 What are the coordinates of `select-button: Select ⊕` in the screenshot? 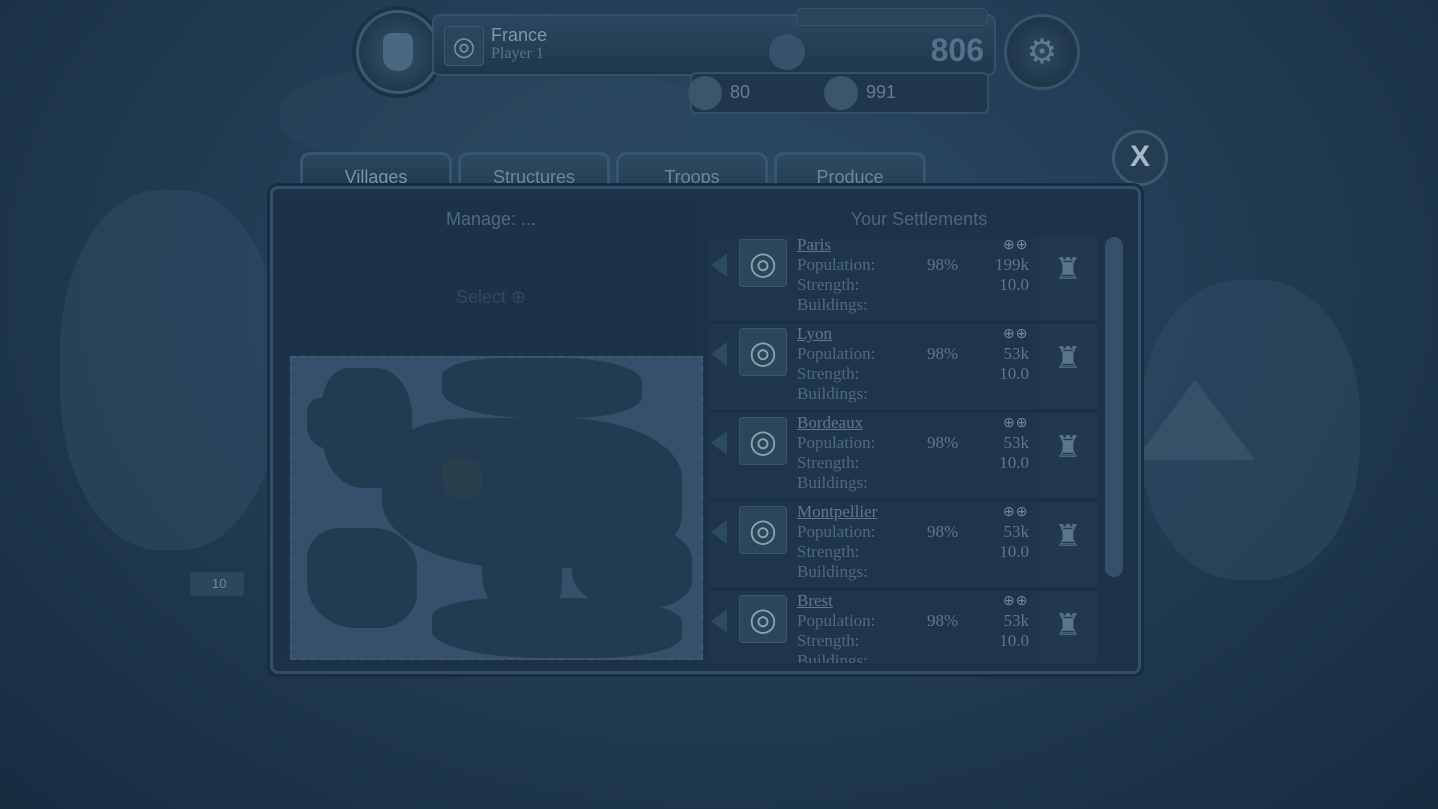 It's located at (491, 297).